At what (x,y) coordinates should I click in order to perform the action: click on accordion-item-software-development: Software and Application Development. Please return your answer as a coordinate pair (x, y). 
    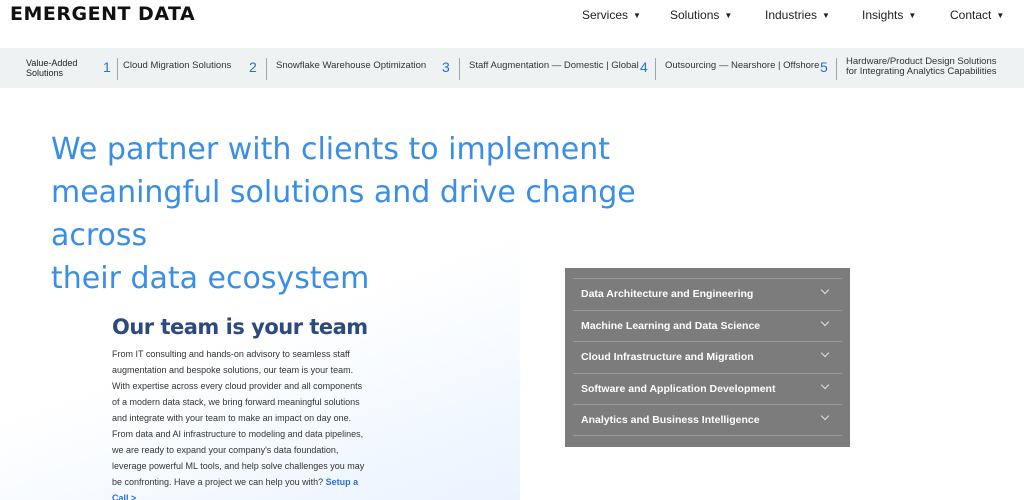
    Looking at the image, I should click on (707, 388).